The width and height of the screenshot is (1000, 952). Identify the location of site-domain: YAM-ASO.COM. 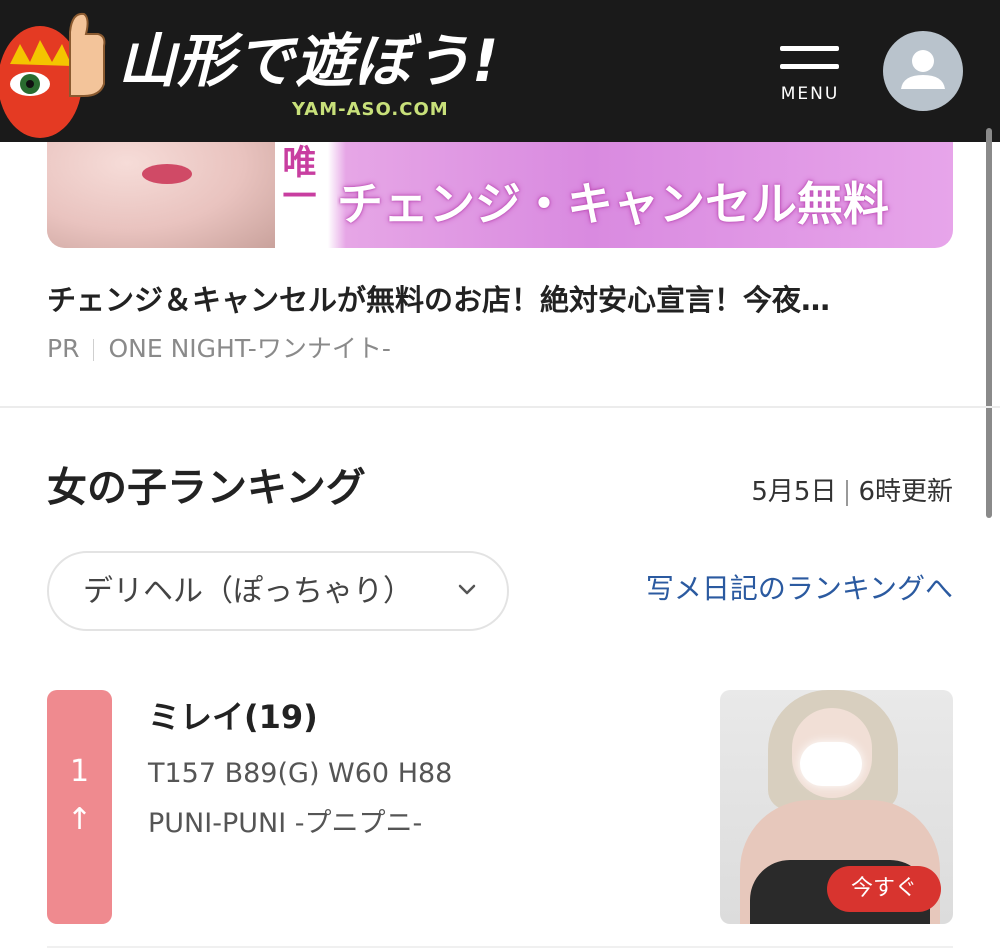
(370, 109).